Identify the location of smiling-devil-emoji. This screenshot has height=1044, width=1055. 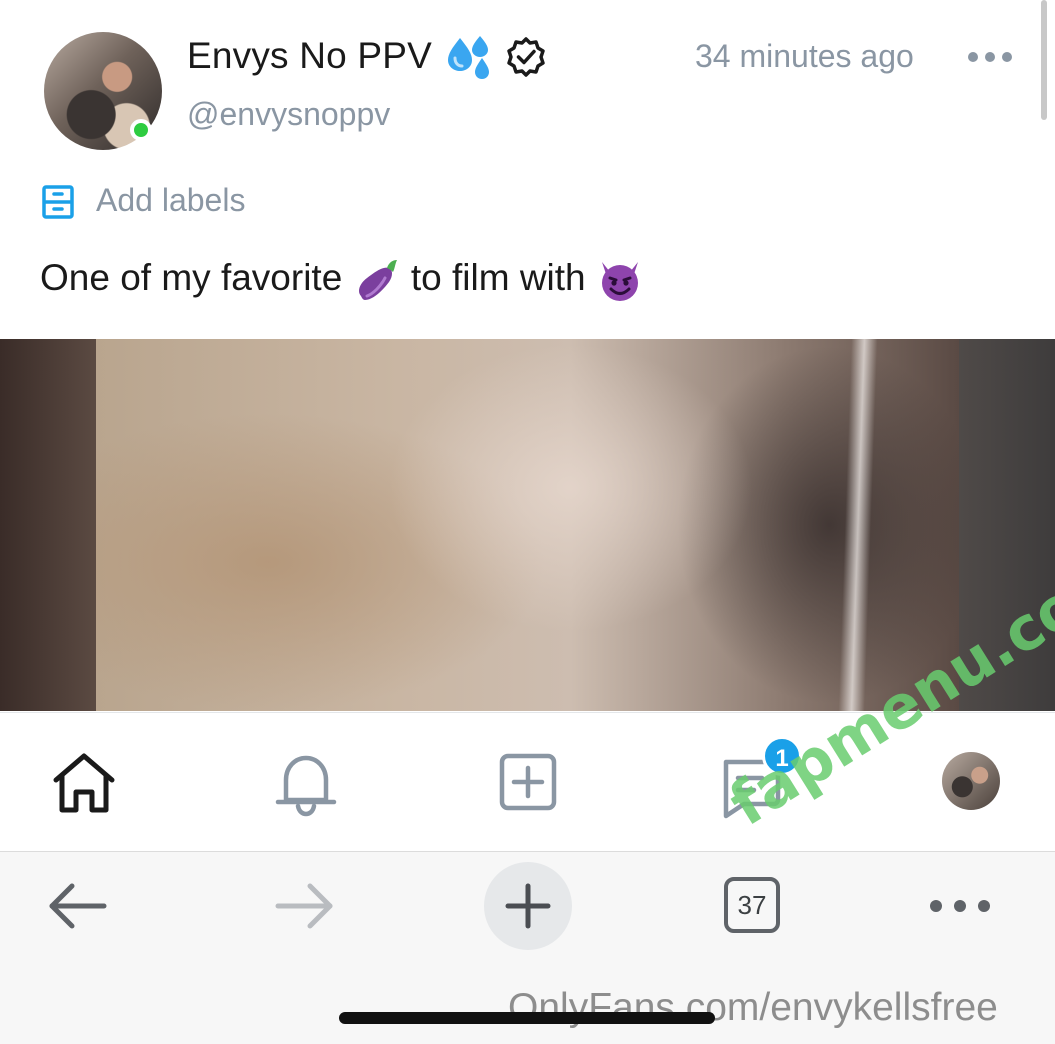
(619, 281).